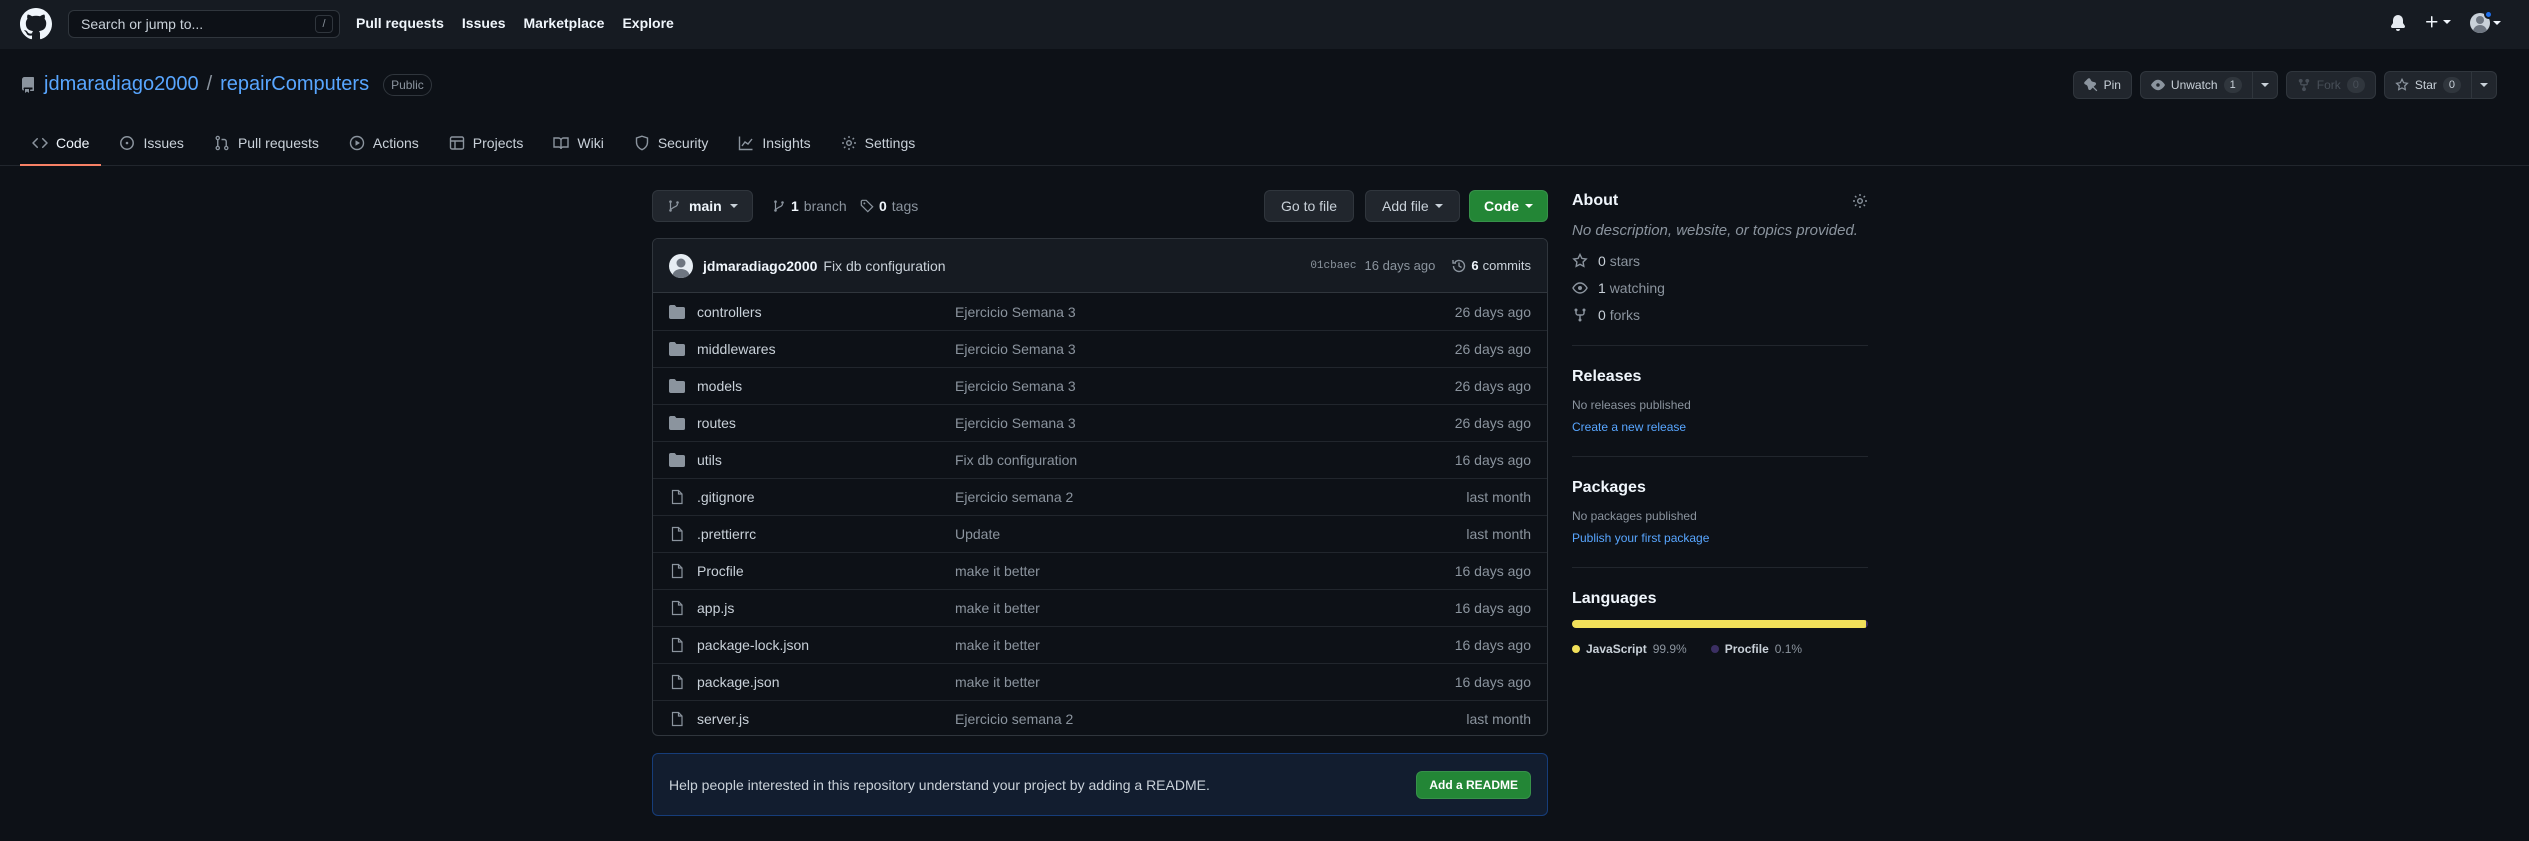 This screenshot has width=2529, height=841. Describe the element at coordinates (1459, 265) in the screenshot. I see `history-icon` at that location.